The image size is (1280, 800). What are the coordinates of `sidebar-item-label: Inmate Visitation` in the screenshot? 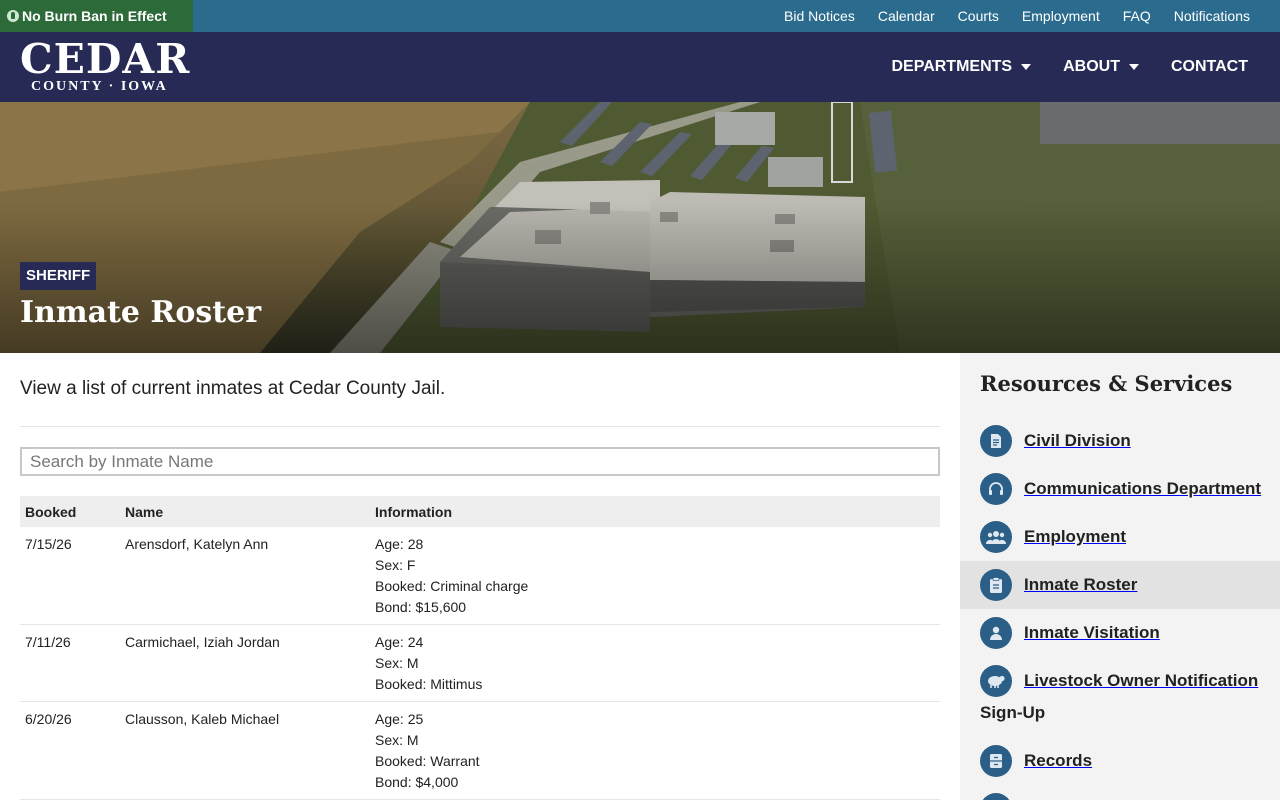 It's located at (1092, 632).